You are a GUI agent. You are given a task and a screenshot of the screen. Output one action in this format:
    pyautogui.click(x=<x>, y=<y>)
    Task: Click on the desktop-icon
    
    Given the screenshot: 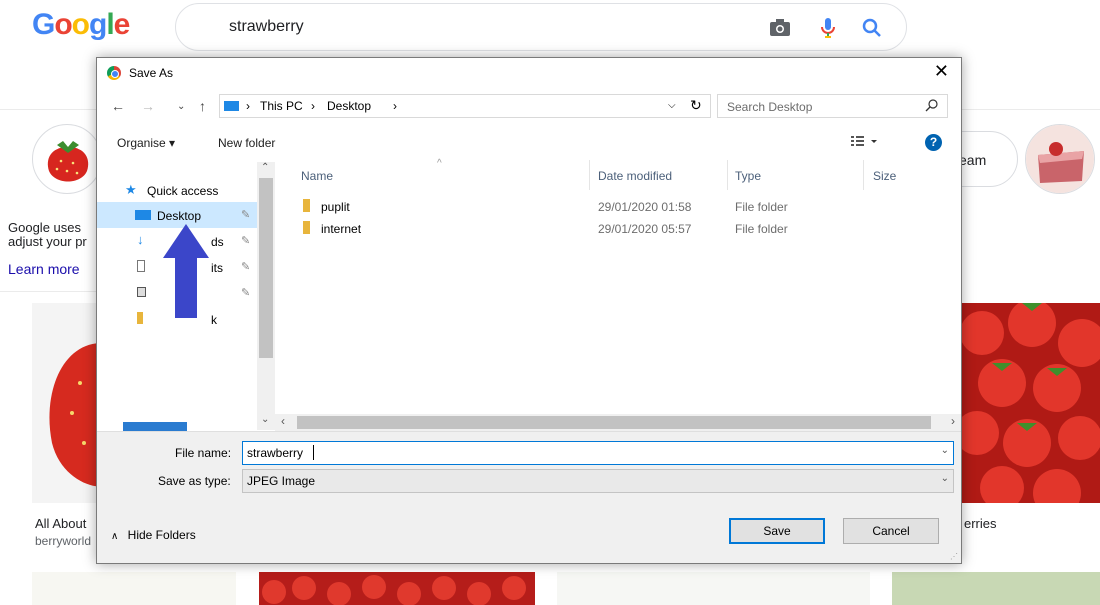 What is the action you would take?
    pyautogui.click(x=143, y=215)
    